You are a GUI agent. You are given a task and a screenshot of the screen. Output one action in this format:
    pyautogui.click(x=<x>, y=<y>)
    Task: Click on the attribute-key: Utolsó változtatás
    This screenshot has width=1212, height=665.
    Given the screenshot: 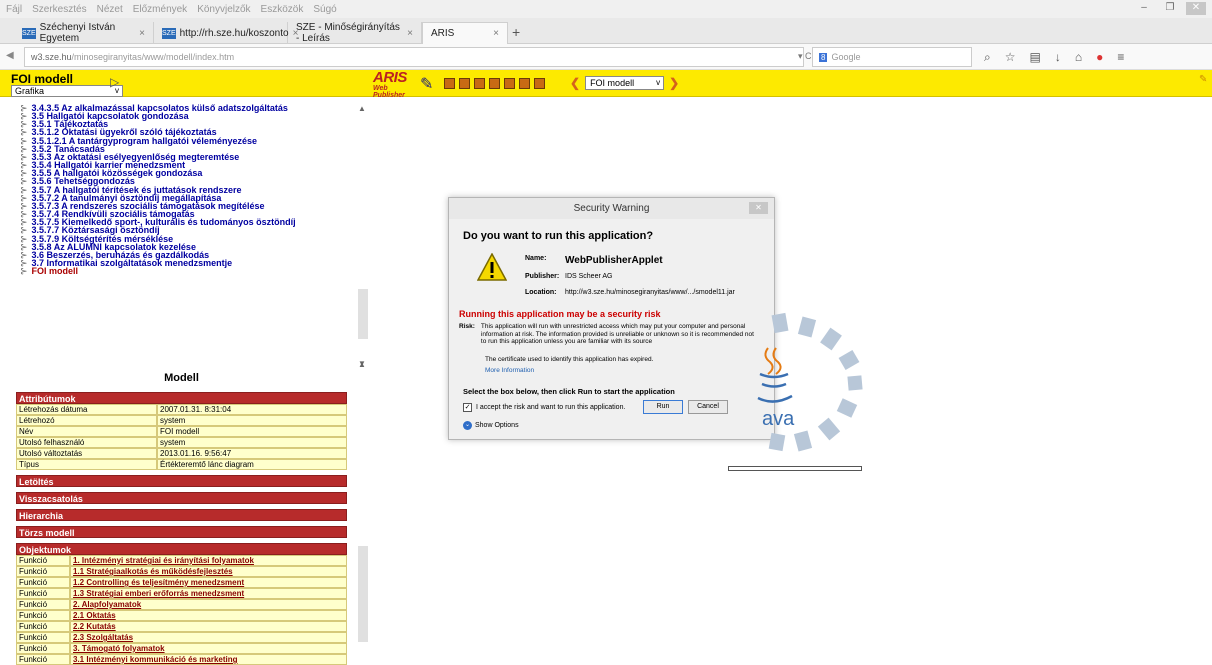 What is the action you would take?
    pyautogui.click(x=86, y=453)
    